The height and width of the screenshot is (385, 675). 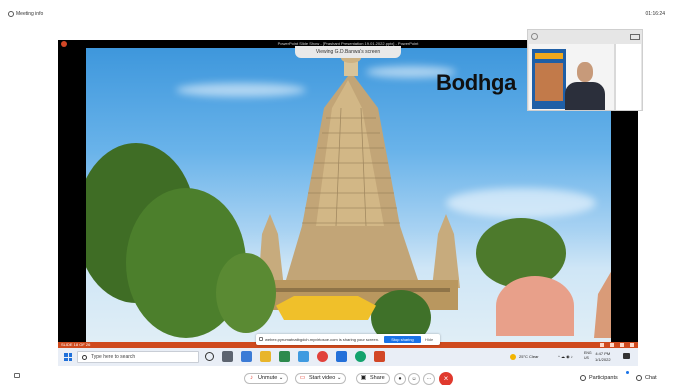 What do you see at coordinates (138, 357) in the screenshot?
I see `taskbar-search-box: Type here to search` at bounding box center [138, 357].